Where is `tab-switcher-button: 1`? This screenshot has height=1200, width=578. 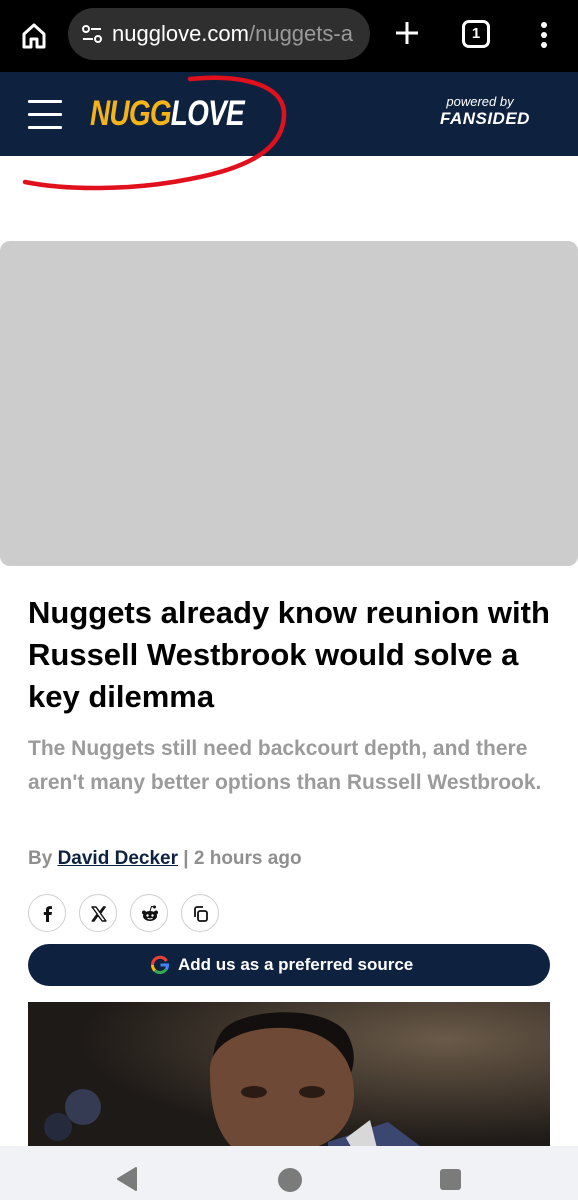
tab-switcher-button: 1 is located at coordinates (476, 34).